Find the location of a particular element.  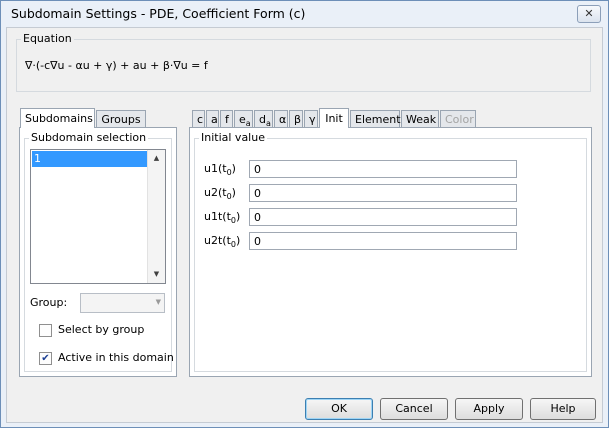

u1-label-text: u1(t is located at coordinates (215, 168).